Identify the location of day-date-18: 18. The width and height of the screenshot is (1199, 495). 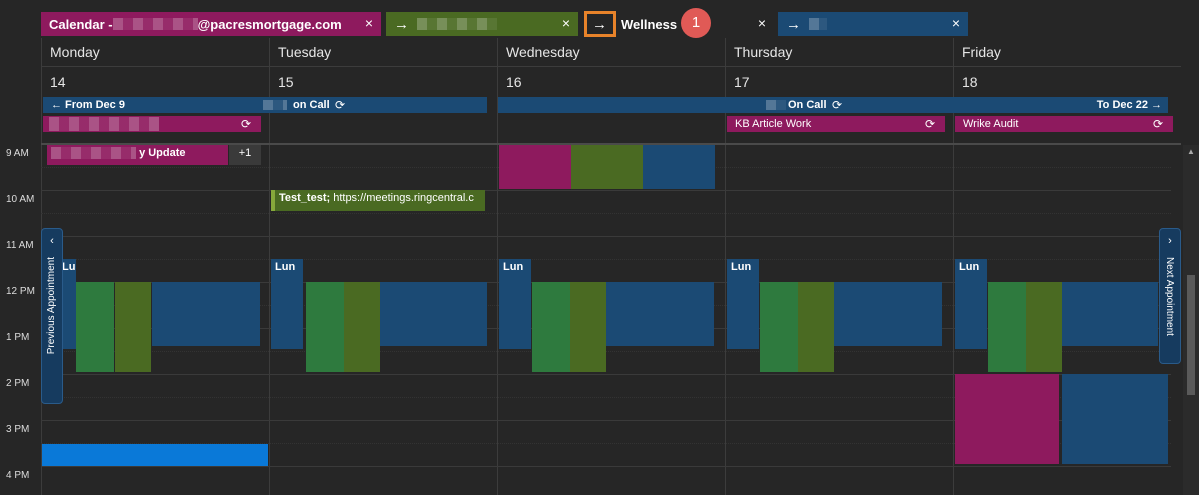
(1067, 81).